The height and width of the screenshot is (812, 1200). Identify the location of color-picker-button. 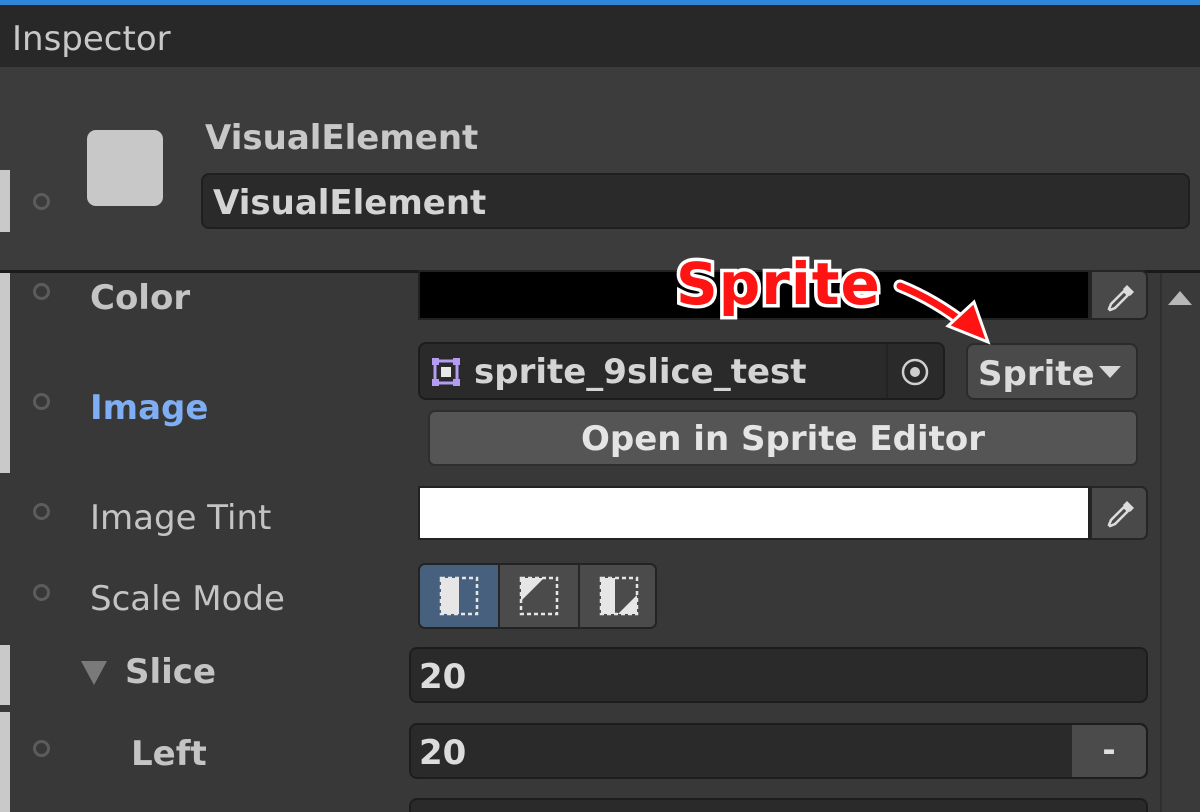
(1119, 295).